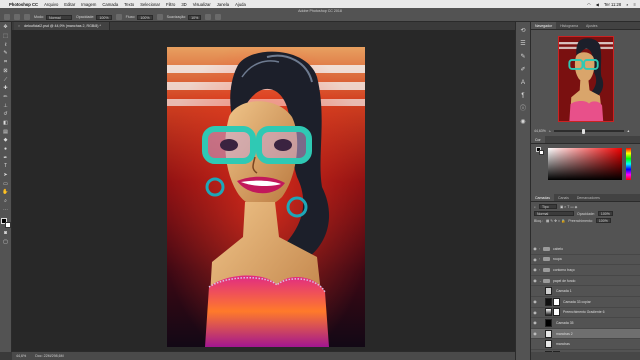  What do you see at coordinates (588, 197) in the screenshot?
I see `tab-paths: Demarcadores` at bounding box center [588, 197].